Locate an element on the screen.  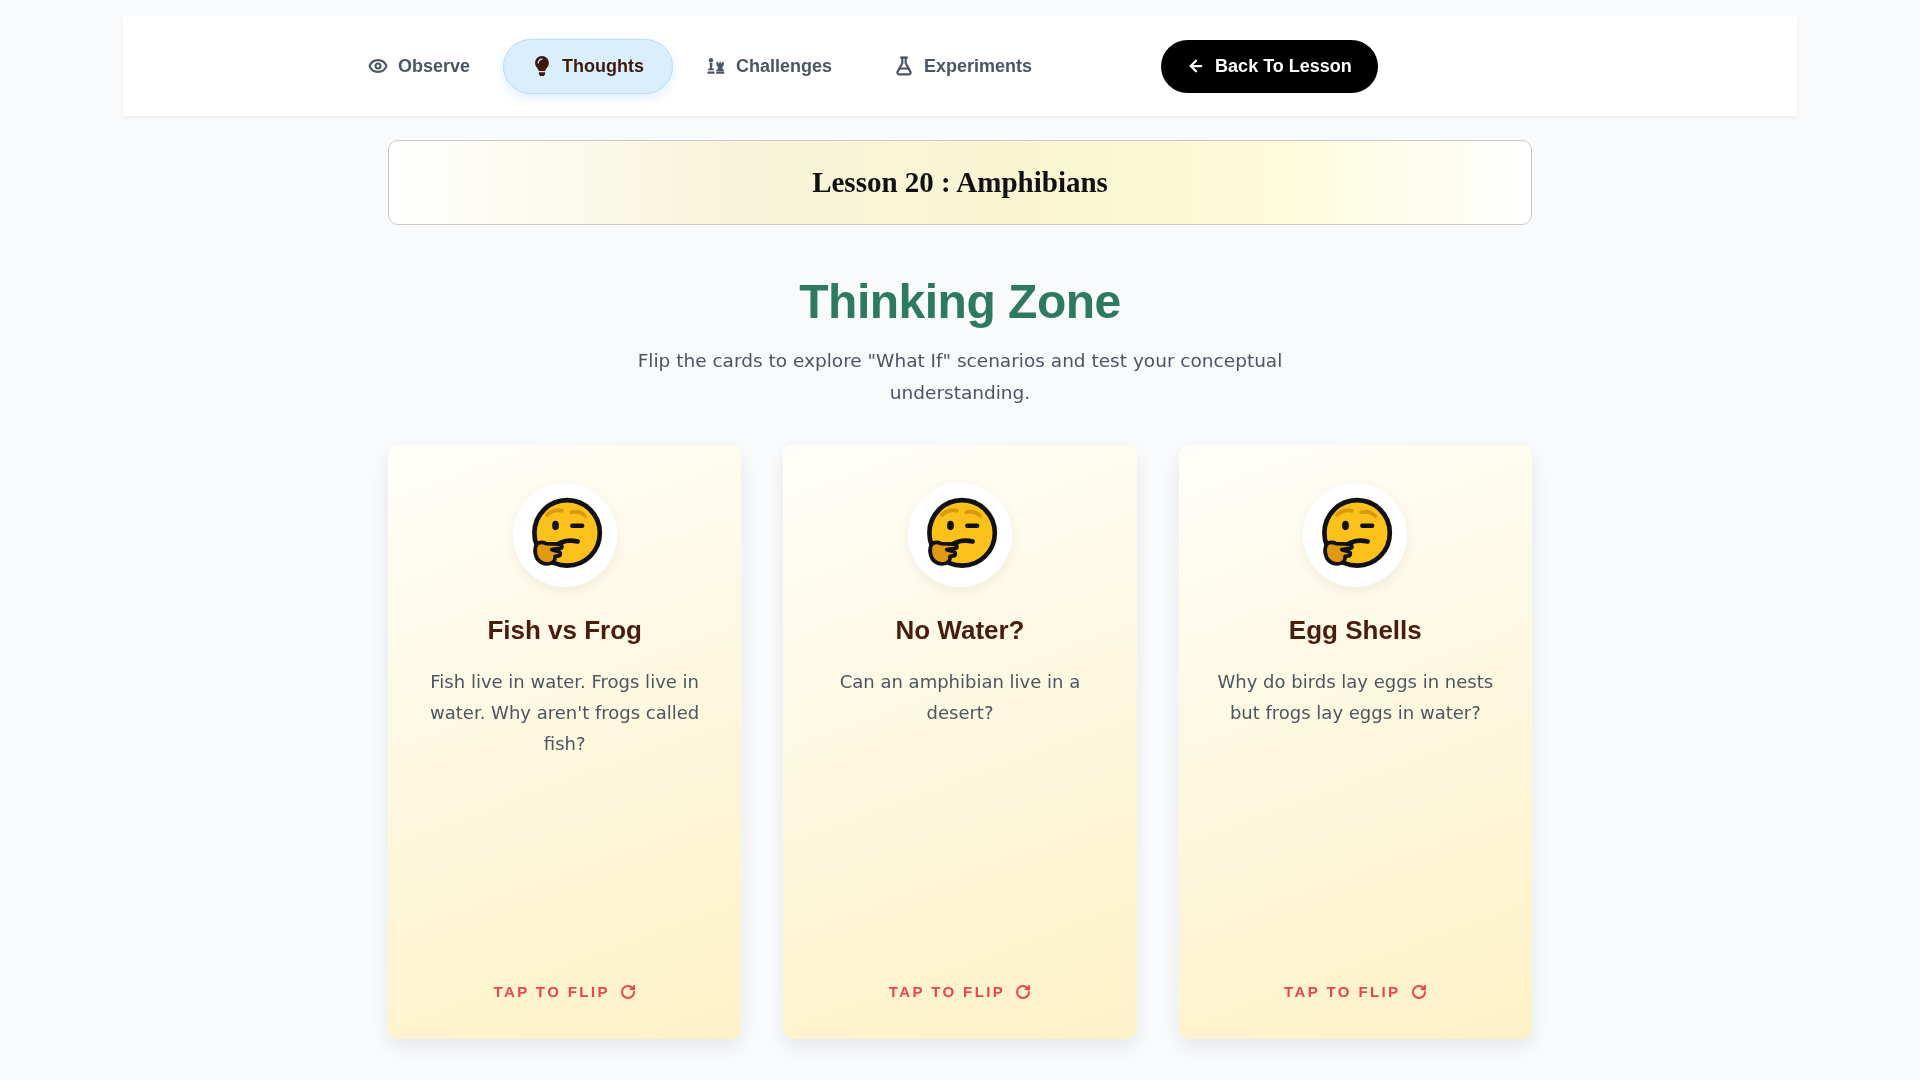
question-card: Fish vs Frog Fish live in water. Frogs live in water. Why aren't frogs called fish? TAP TO FLIP is located at coordinates (565, 742).